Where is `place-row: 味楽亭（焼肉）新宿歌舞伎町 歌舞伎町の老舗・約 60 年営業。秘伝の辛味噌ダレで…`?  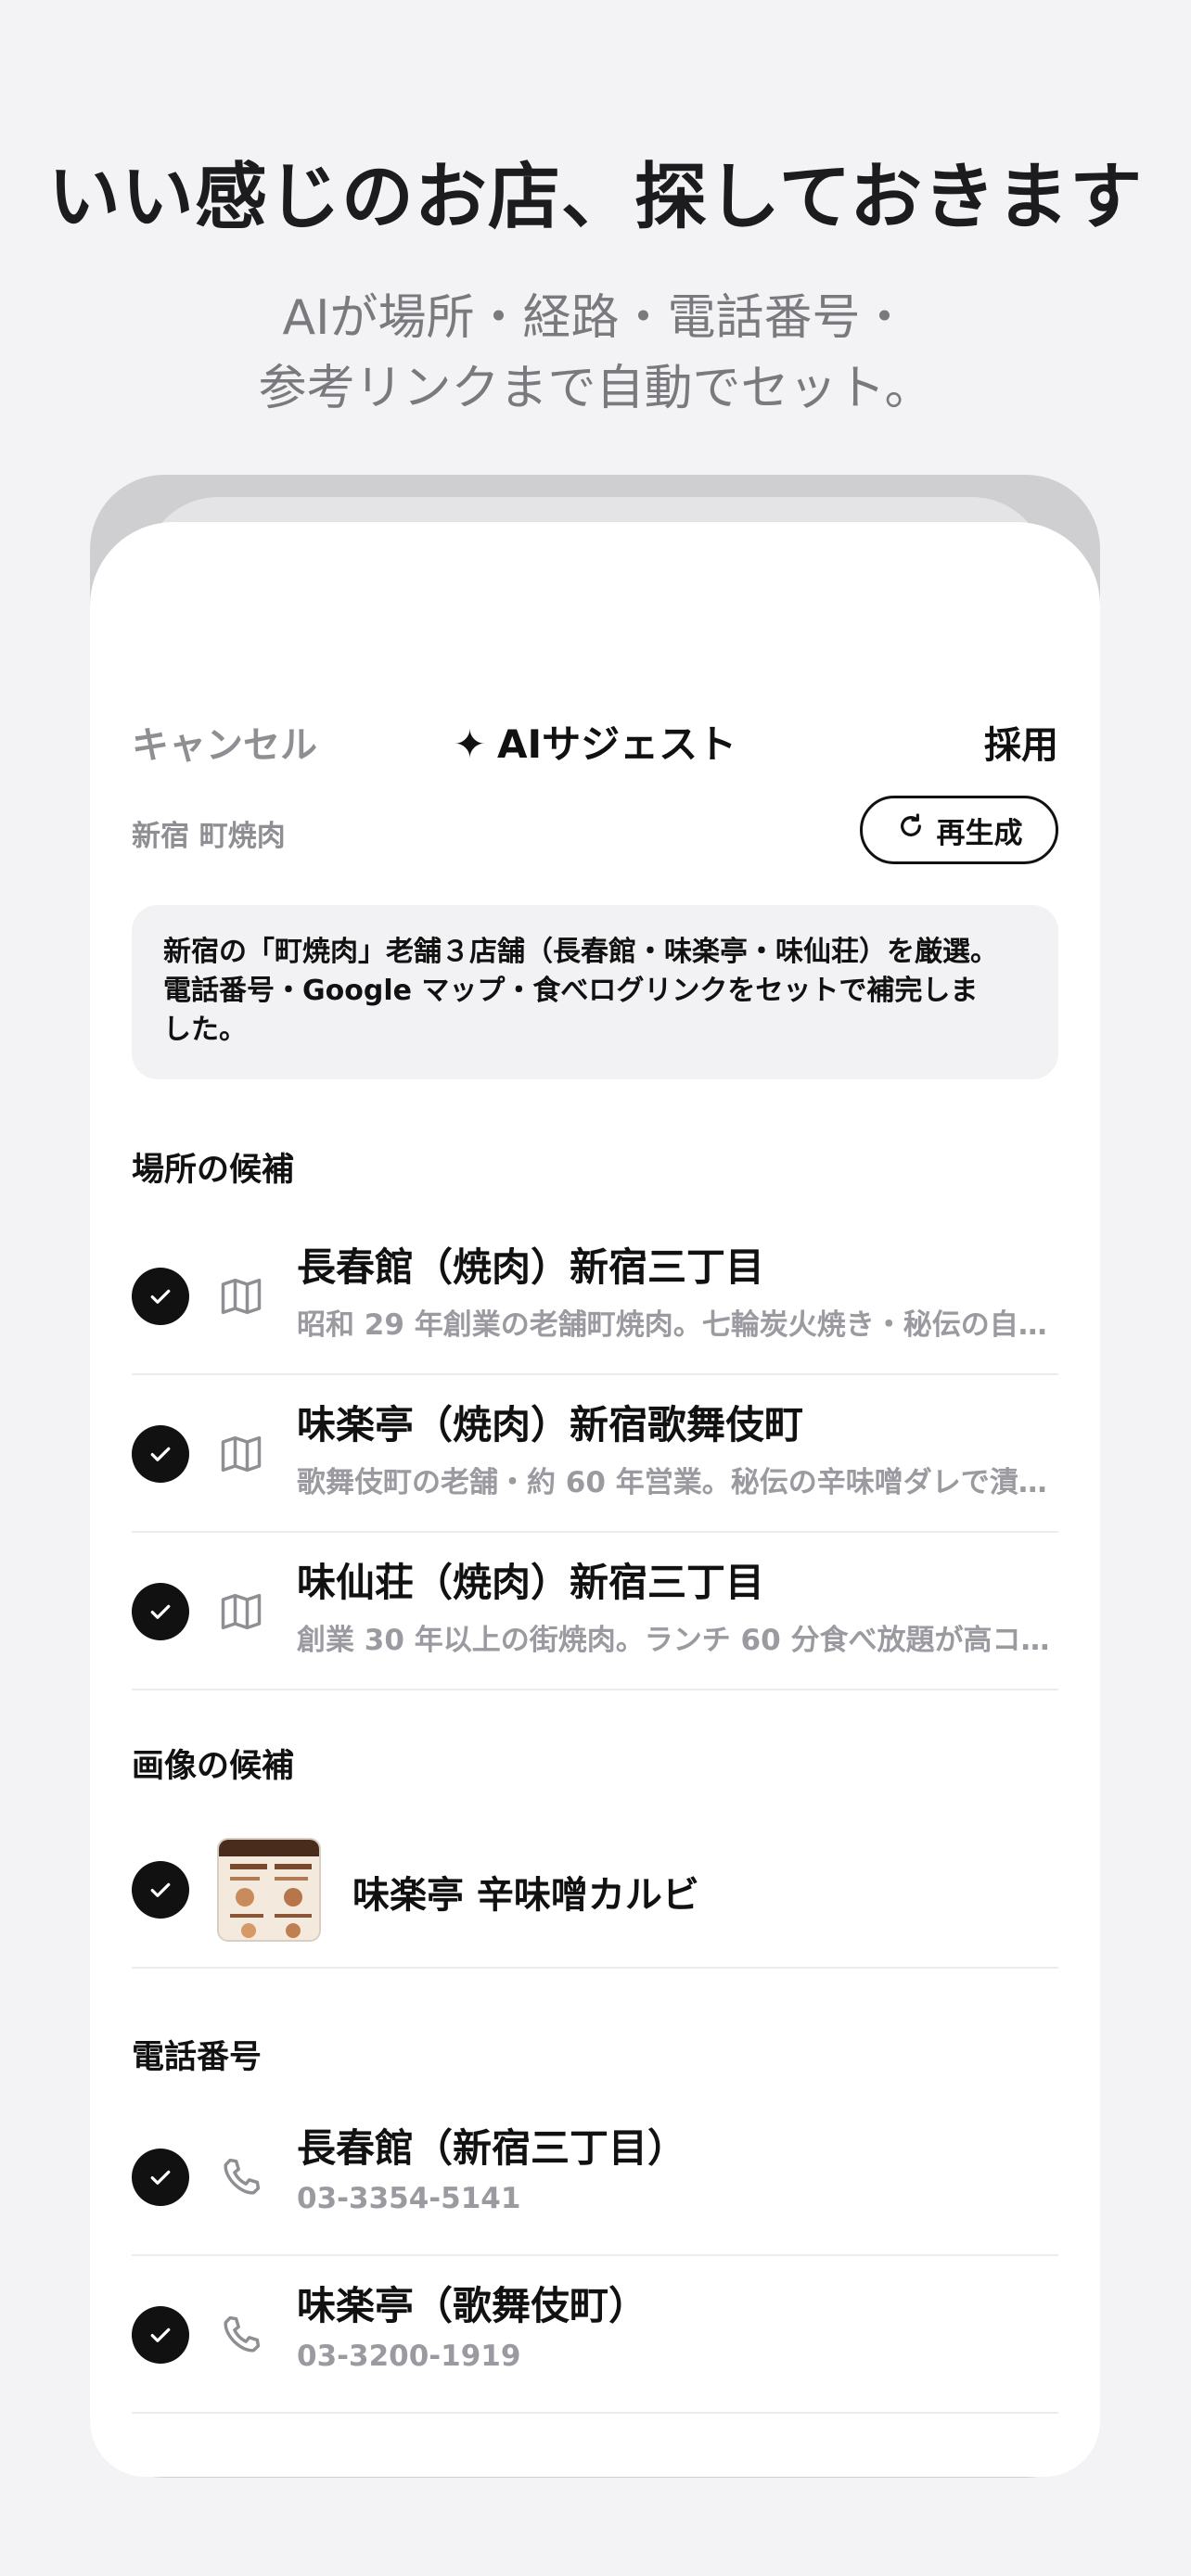 place-row: 味楽亭（焼肉）新宿歌舞伎町 歌舞伎町の老舗・約 60 年営業。秘伝の辛味噌ダレで… is located at coordinates (595, 1454).